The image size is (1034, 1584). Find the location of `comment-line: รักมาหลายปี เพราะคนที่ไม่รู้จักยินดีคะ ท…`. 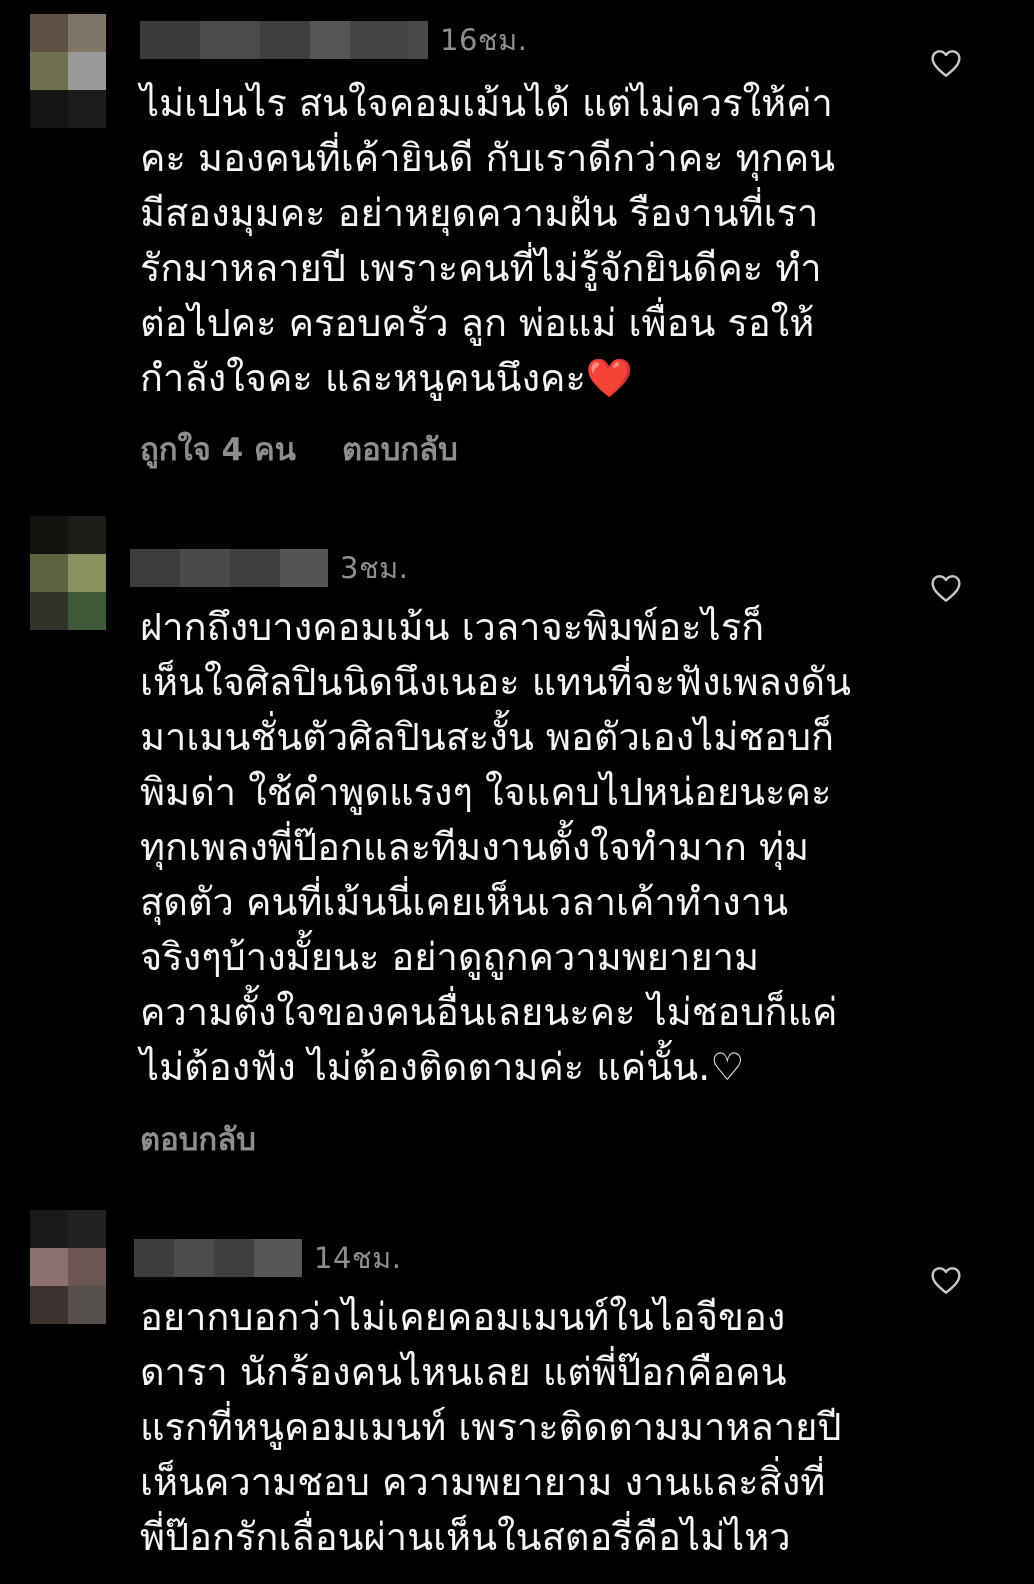

comment-line: รักมาหลายปี เพราะคนที่ไม่รู้จักยินดีคะ ท… is located at coordinates (481, 268).